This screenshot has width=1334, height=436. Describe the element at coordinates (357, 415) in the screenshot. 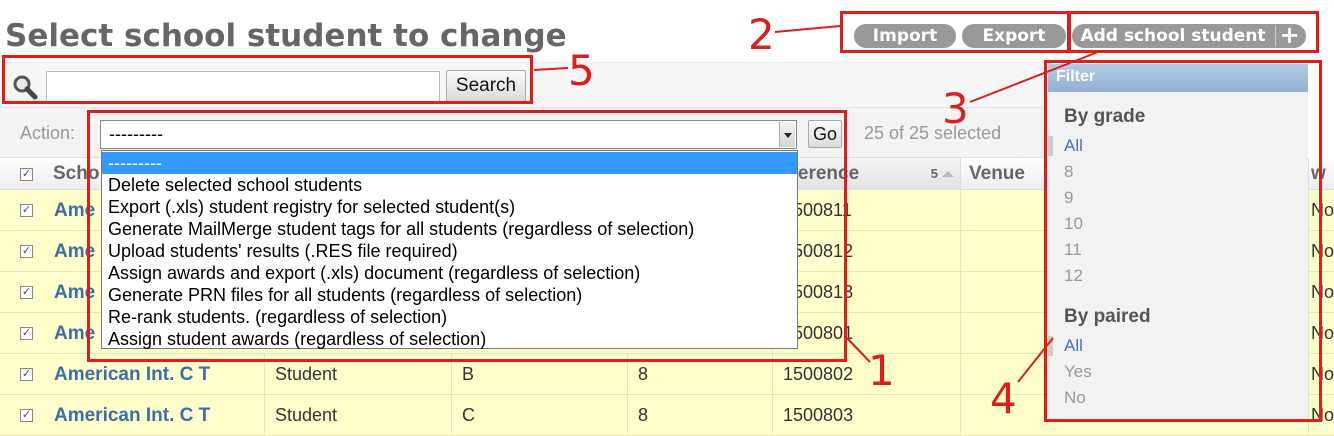

I see `type-cell: Student` at that location.